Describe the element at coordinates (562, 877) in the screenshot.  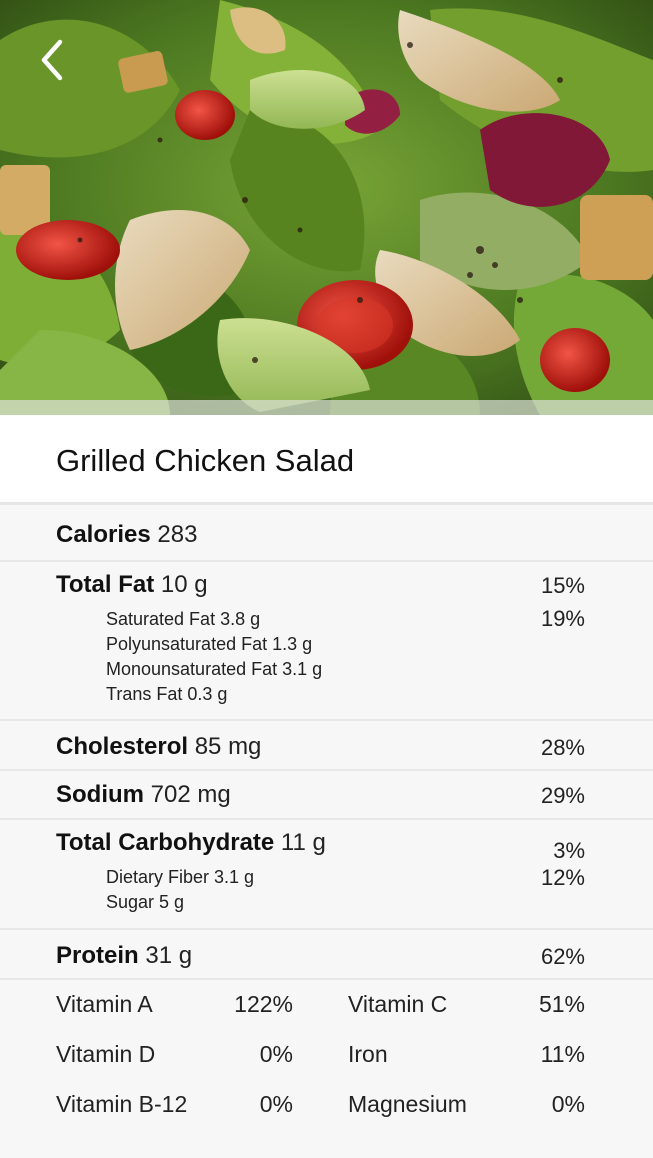
I see `dietary-fiber-pct: 12%` at that location.